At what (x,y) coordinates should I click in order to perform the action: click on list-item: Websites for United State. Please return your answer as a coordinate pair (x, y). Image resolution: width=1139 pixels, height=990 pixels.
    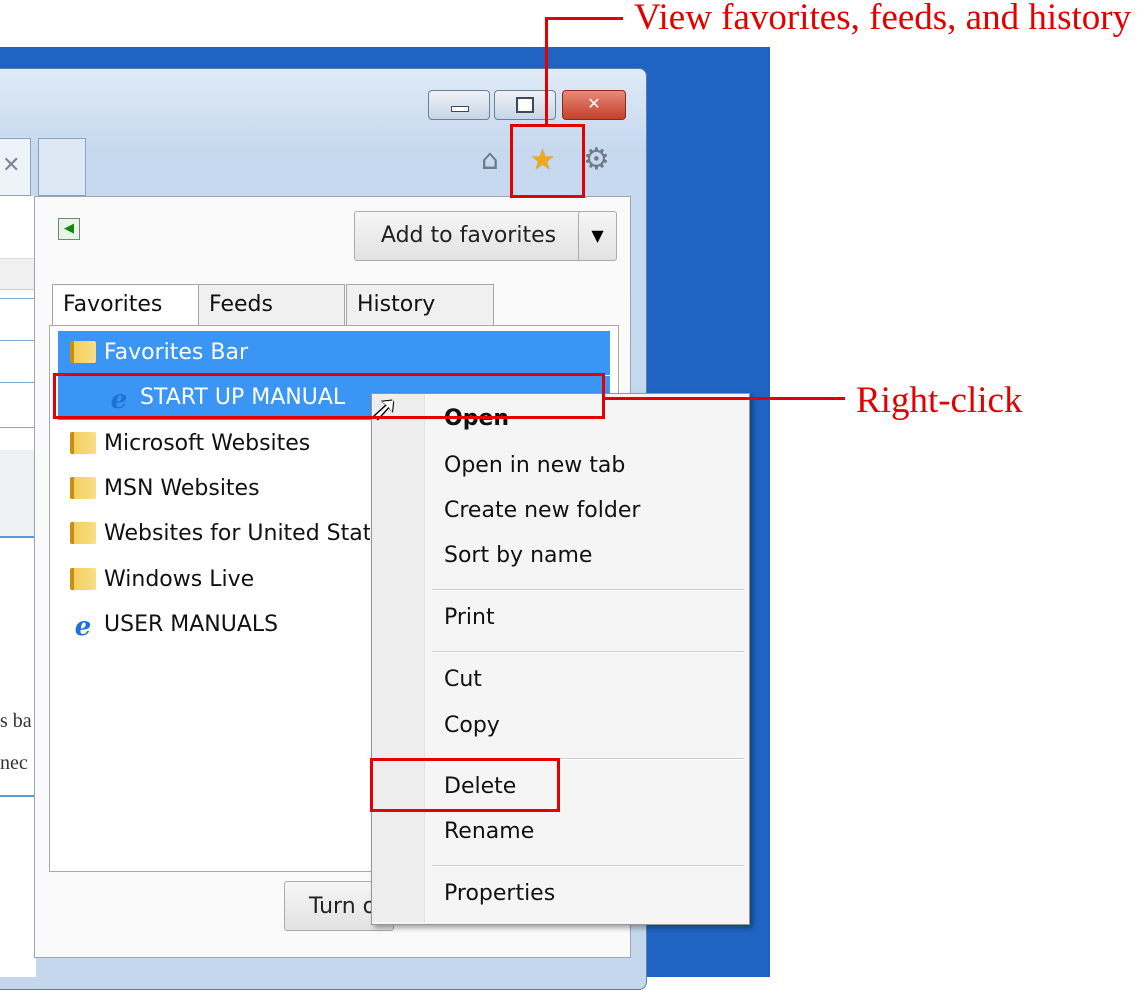
    Looking at the image, I should click on (214, 534).